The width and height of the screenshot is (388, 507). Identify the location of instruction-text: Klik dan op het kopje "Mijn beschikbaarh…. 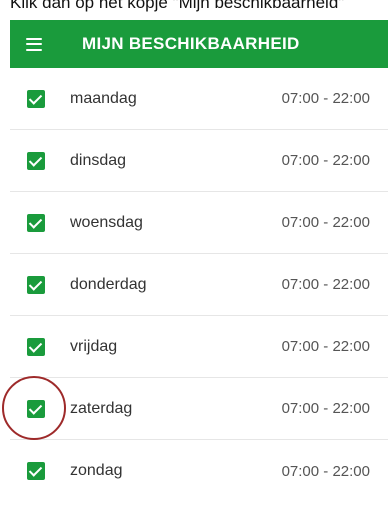
(177, 6).